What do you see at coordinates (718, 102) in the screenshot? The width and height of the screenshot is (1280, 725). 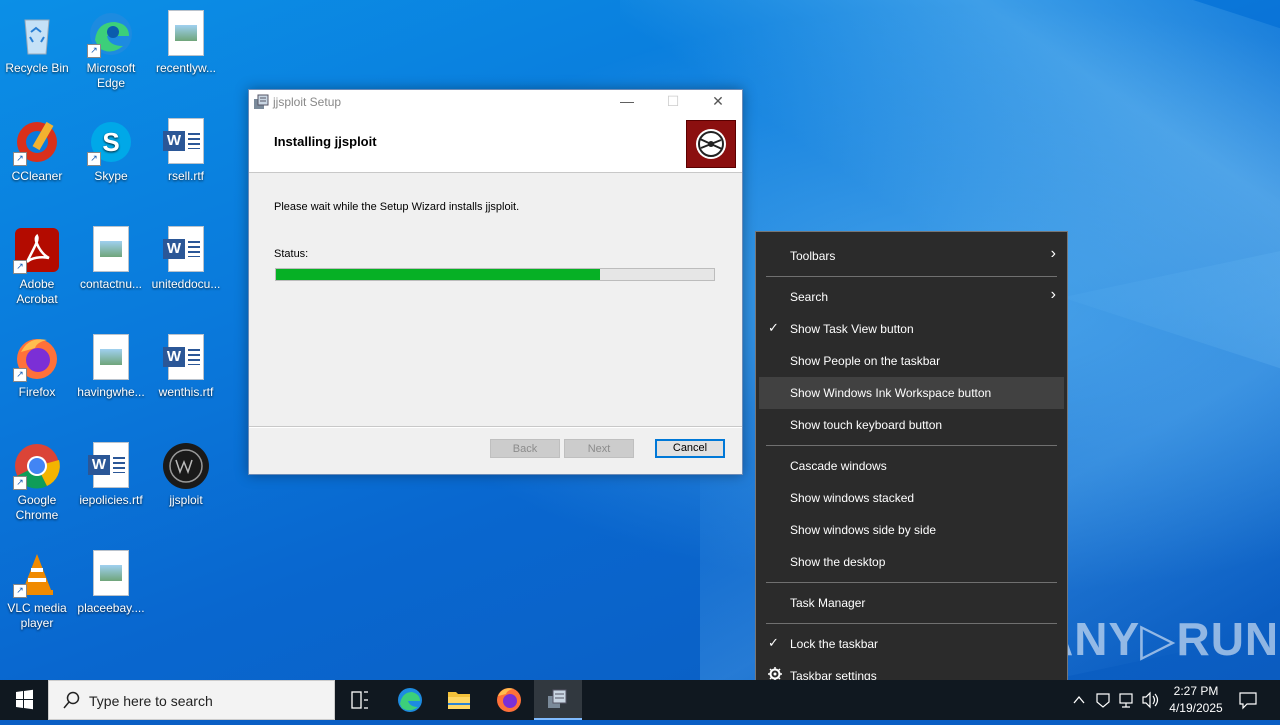 I see `close-button: ✕` at bounding box center [718, 102].